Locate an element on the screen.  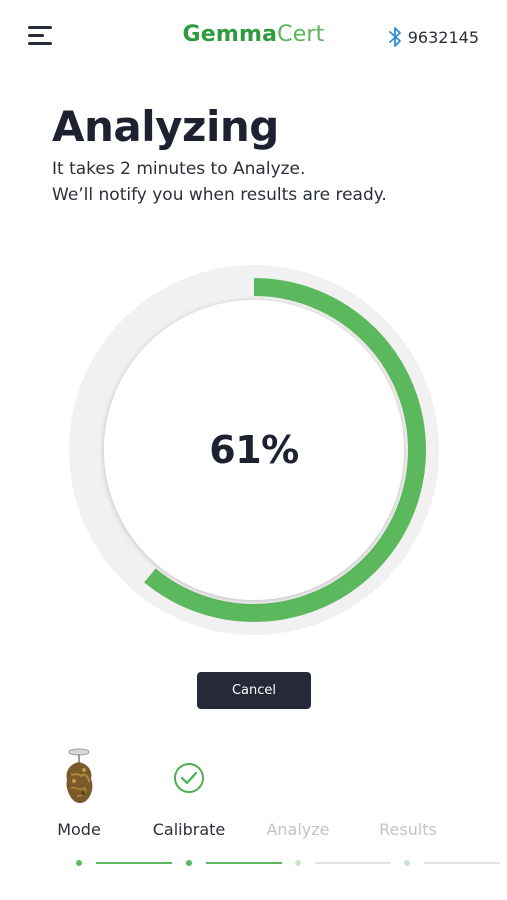
bluetooth-icon is located at coordinates (394, 37).